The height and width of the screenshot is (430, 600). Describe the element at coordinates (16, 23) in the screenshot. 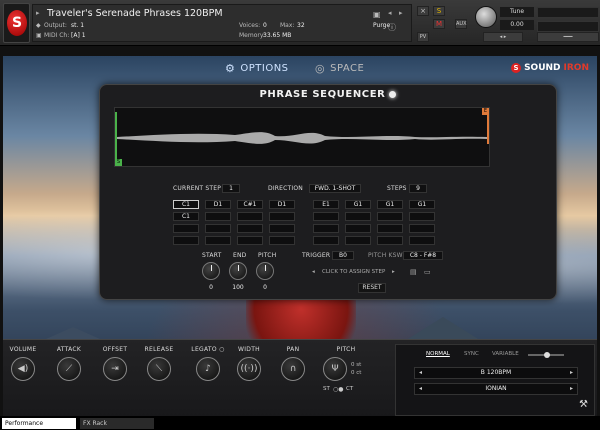

I see `instrument-logo: S` at that location.